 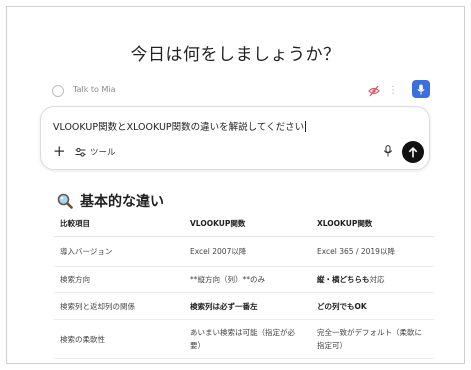 I want to click on table-cell: 縦・横どちらも対応, so click(x=372, y=279).